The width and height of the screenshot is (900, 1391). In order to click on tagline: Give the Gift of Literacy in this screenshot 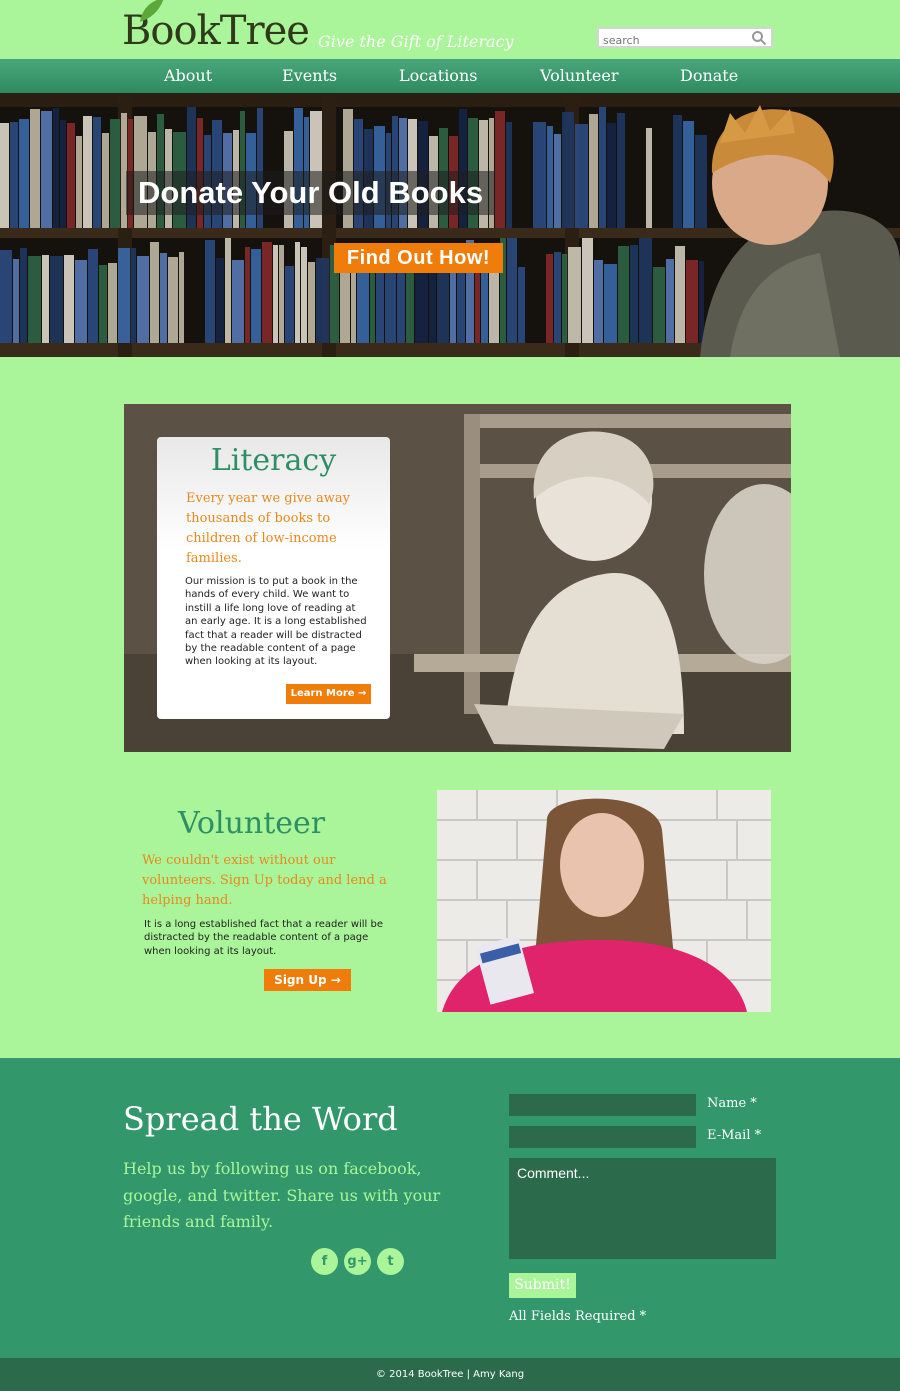, I will do `click(416, 41)`.